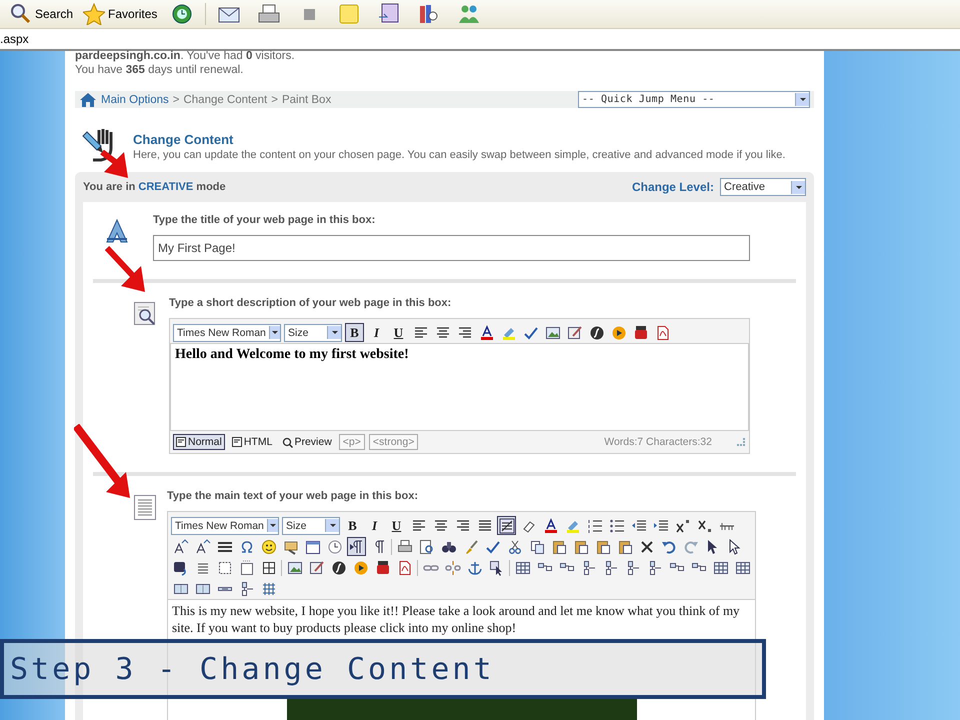  Describe the element at coordinates (459, 354) in the screenshot. I see `editor-text: Hello and Welcome to my first website!` at that location.